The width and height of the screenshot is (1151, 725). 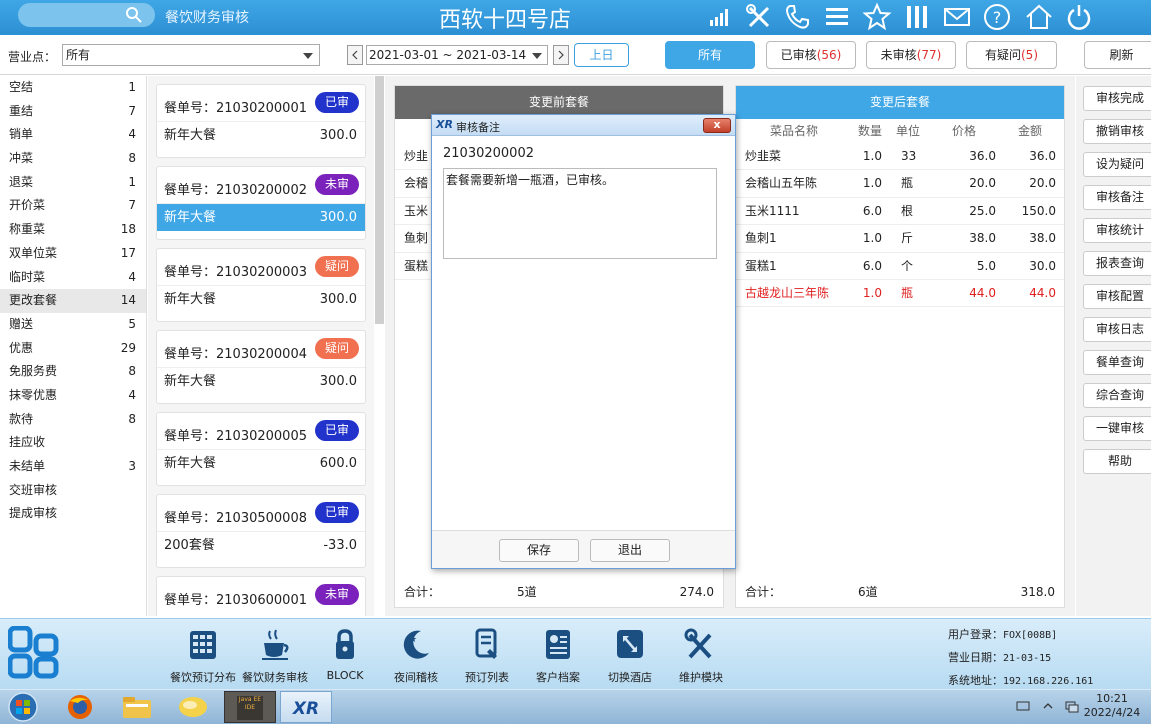 I want to click on audit-stats-button: 审核统计, so click(x=1117, y=230).